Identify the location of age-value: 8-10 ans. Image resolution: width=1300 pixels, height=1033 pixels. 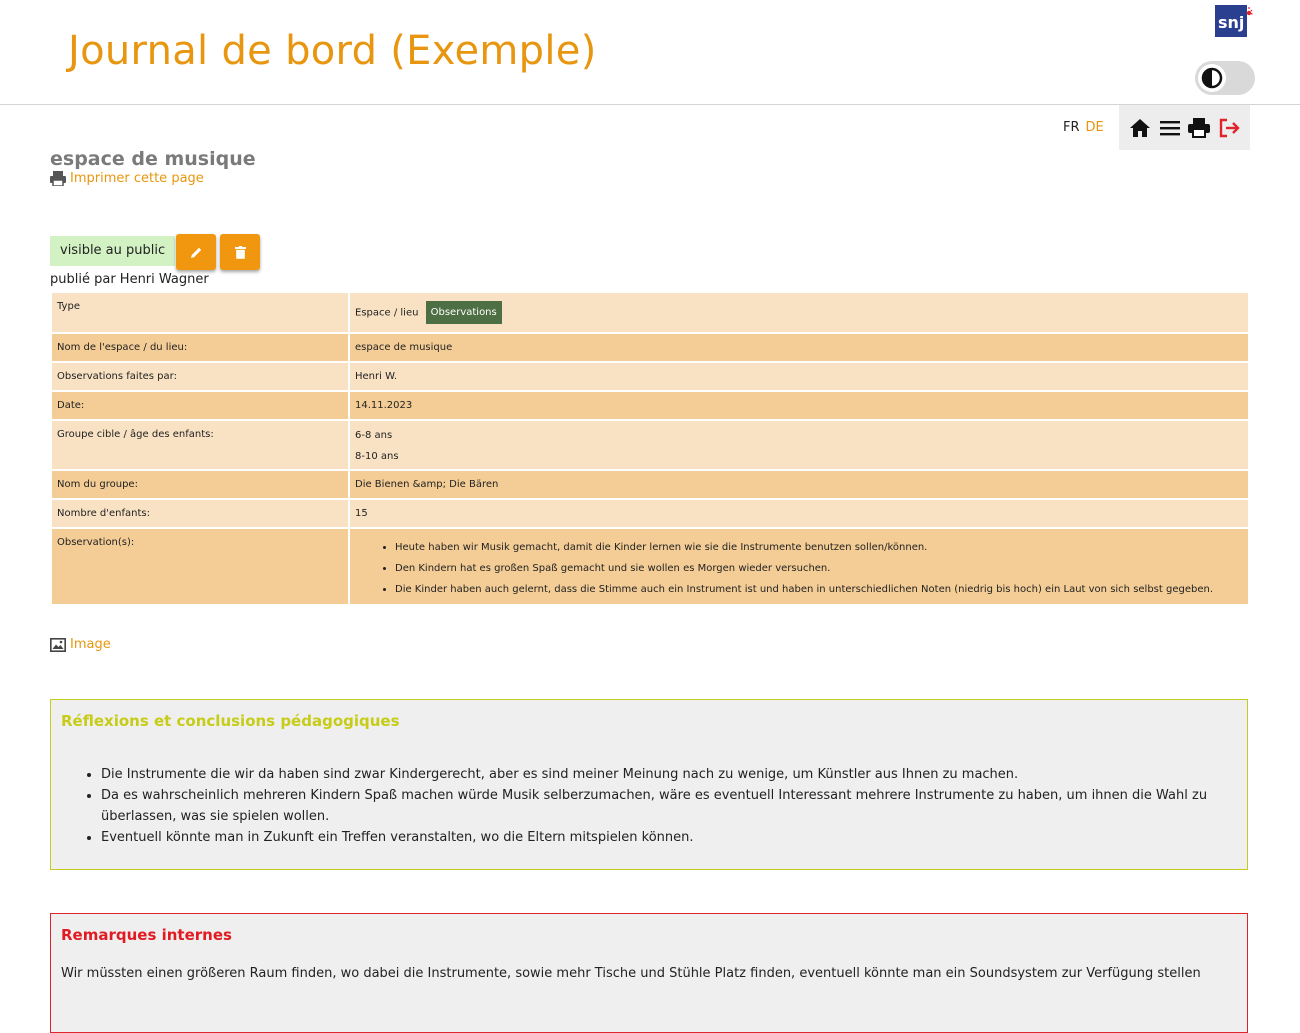
(377, 456).